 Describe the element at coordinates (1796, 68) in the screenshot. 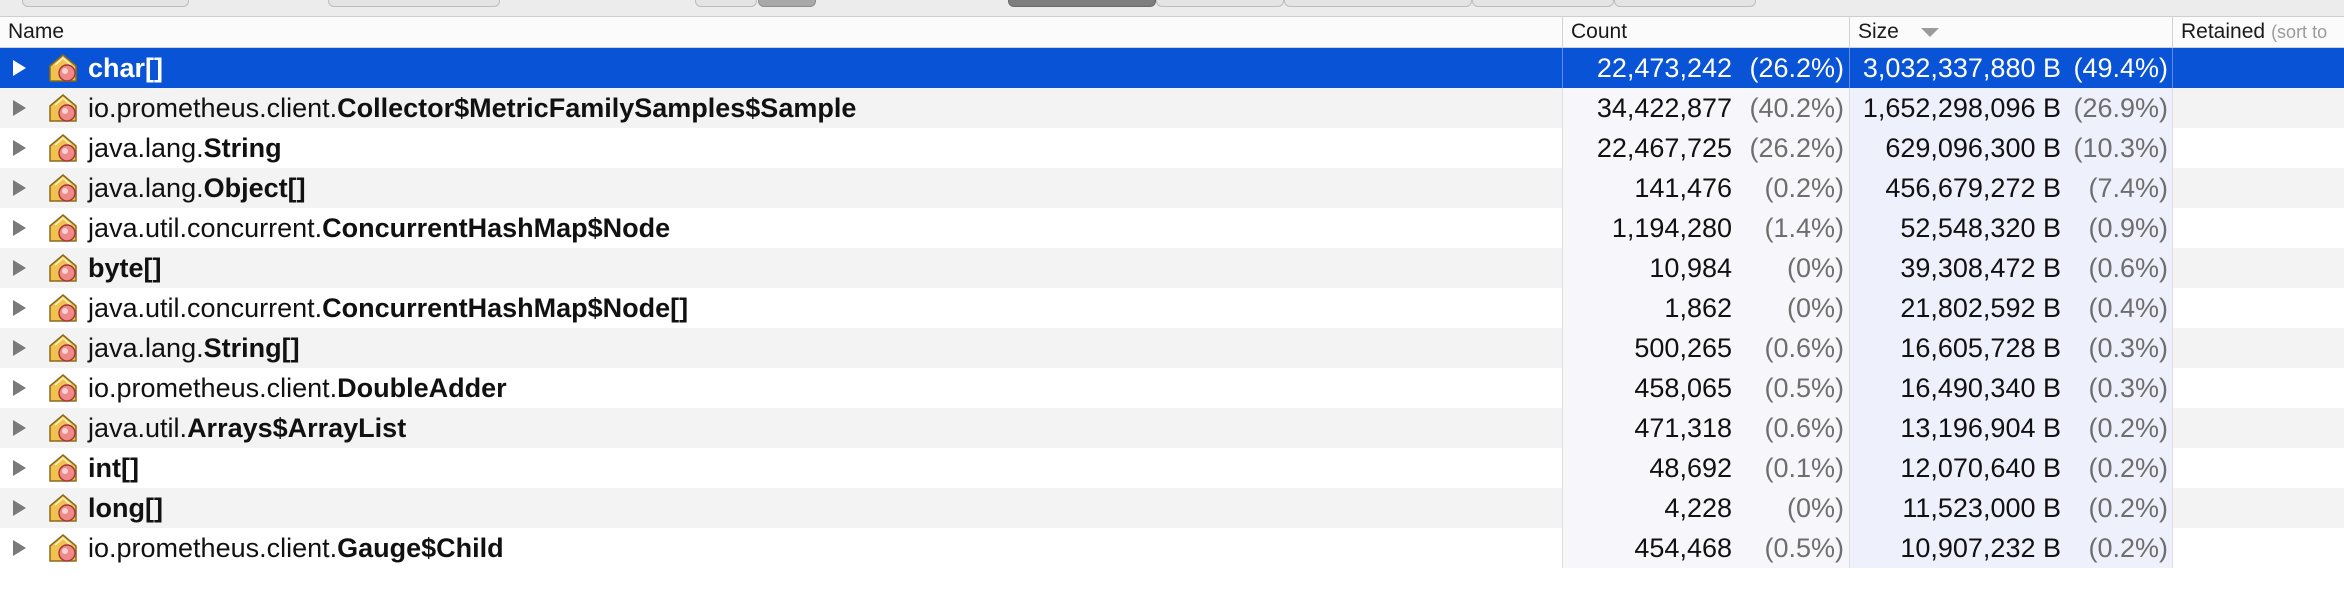

I see `instance-count-percent: (26.2%)` at that location.